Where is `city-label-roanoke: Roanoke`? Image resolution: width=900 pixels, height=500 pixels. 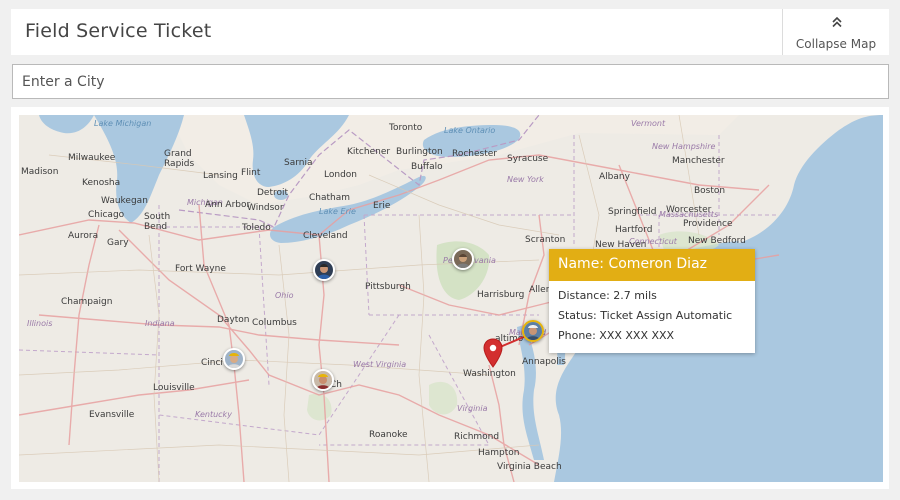
city-label-roanoke: Roanoke is located at coordinates (388, 435).